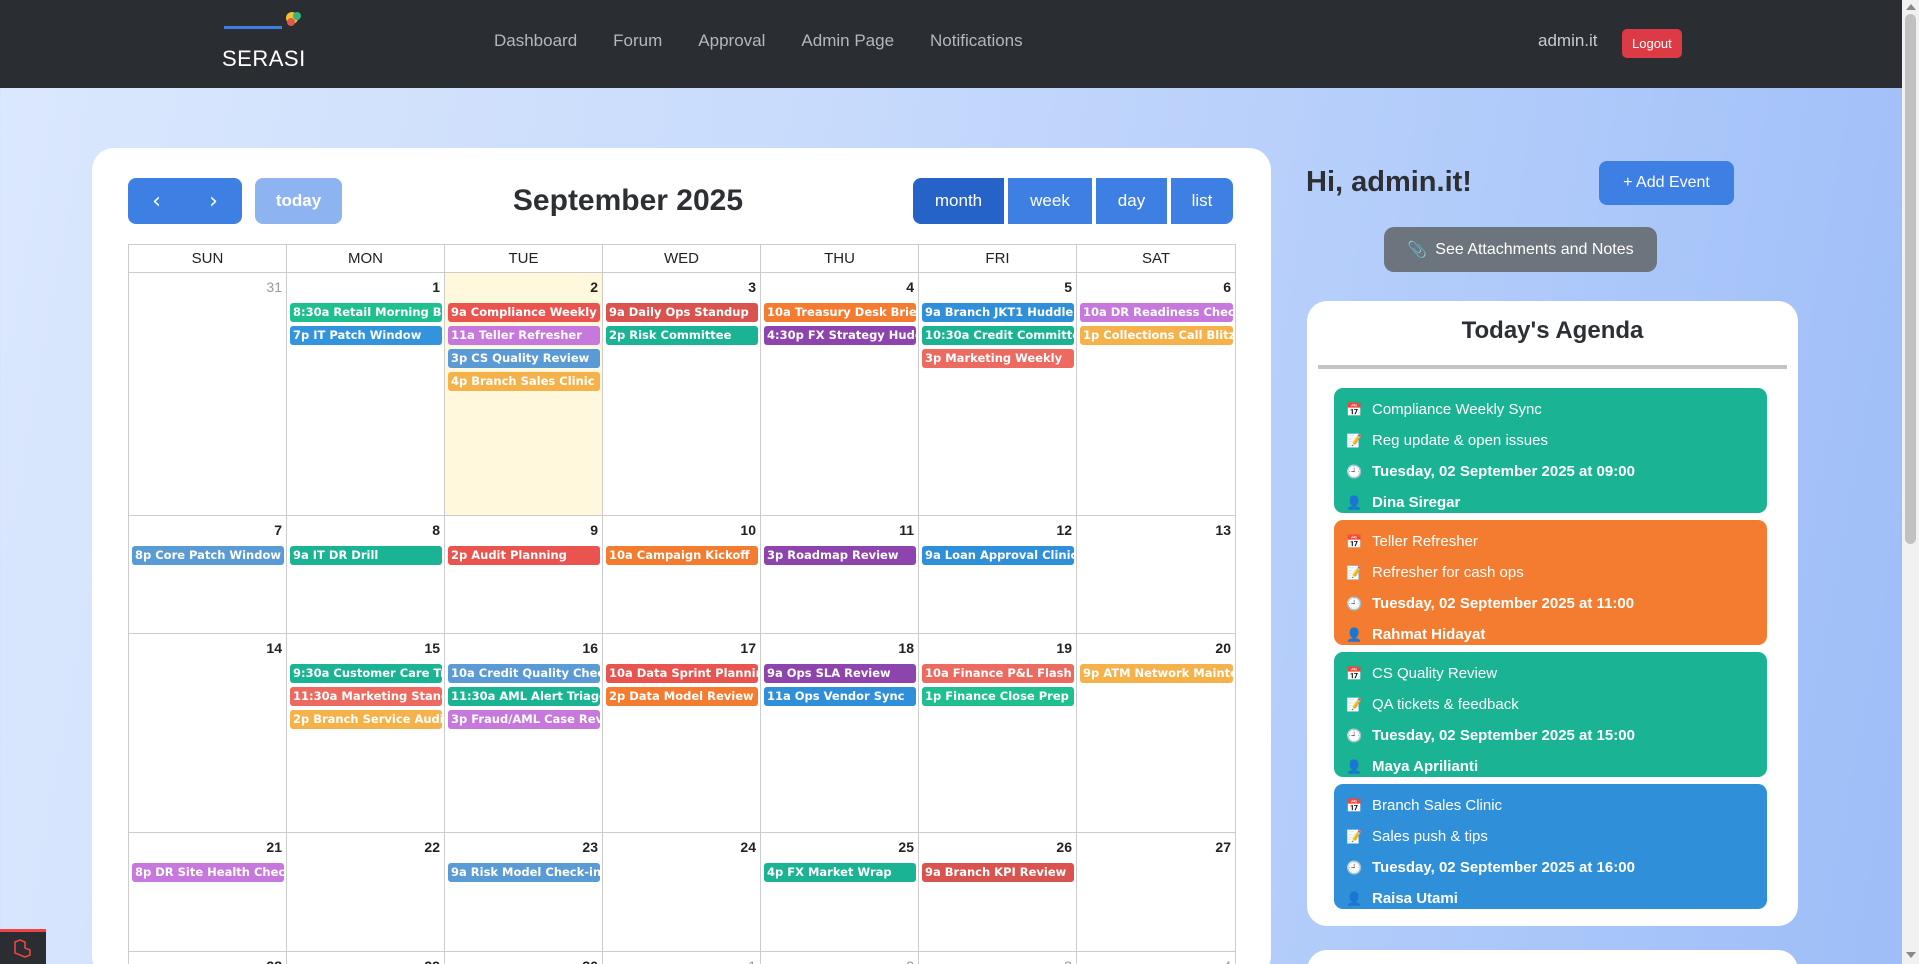 The image size is (1919, 964). Describe the element at coordinates (156, 201) in the screenshot. I see `prev-month-button: ‹` at that location.